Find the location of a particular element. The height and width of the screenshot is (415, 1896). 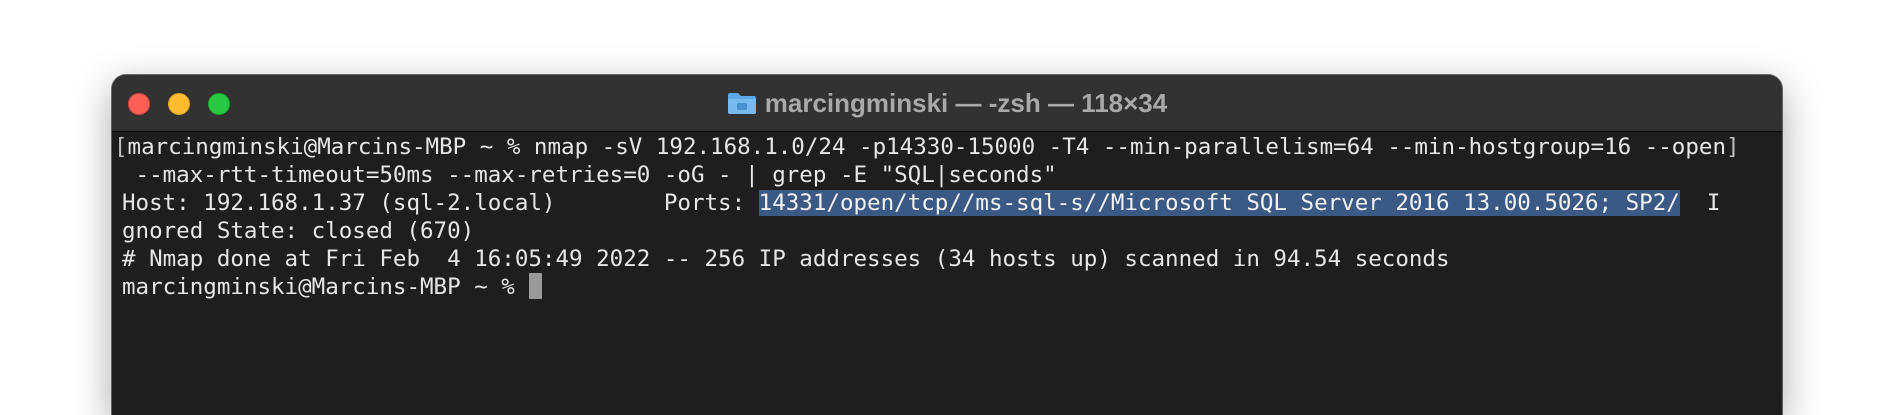

title-bar: marcingminski — -zsh — 118×34 is located at coordinates (947, 103).